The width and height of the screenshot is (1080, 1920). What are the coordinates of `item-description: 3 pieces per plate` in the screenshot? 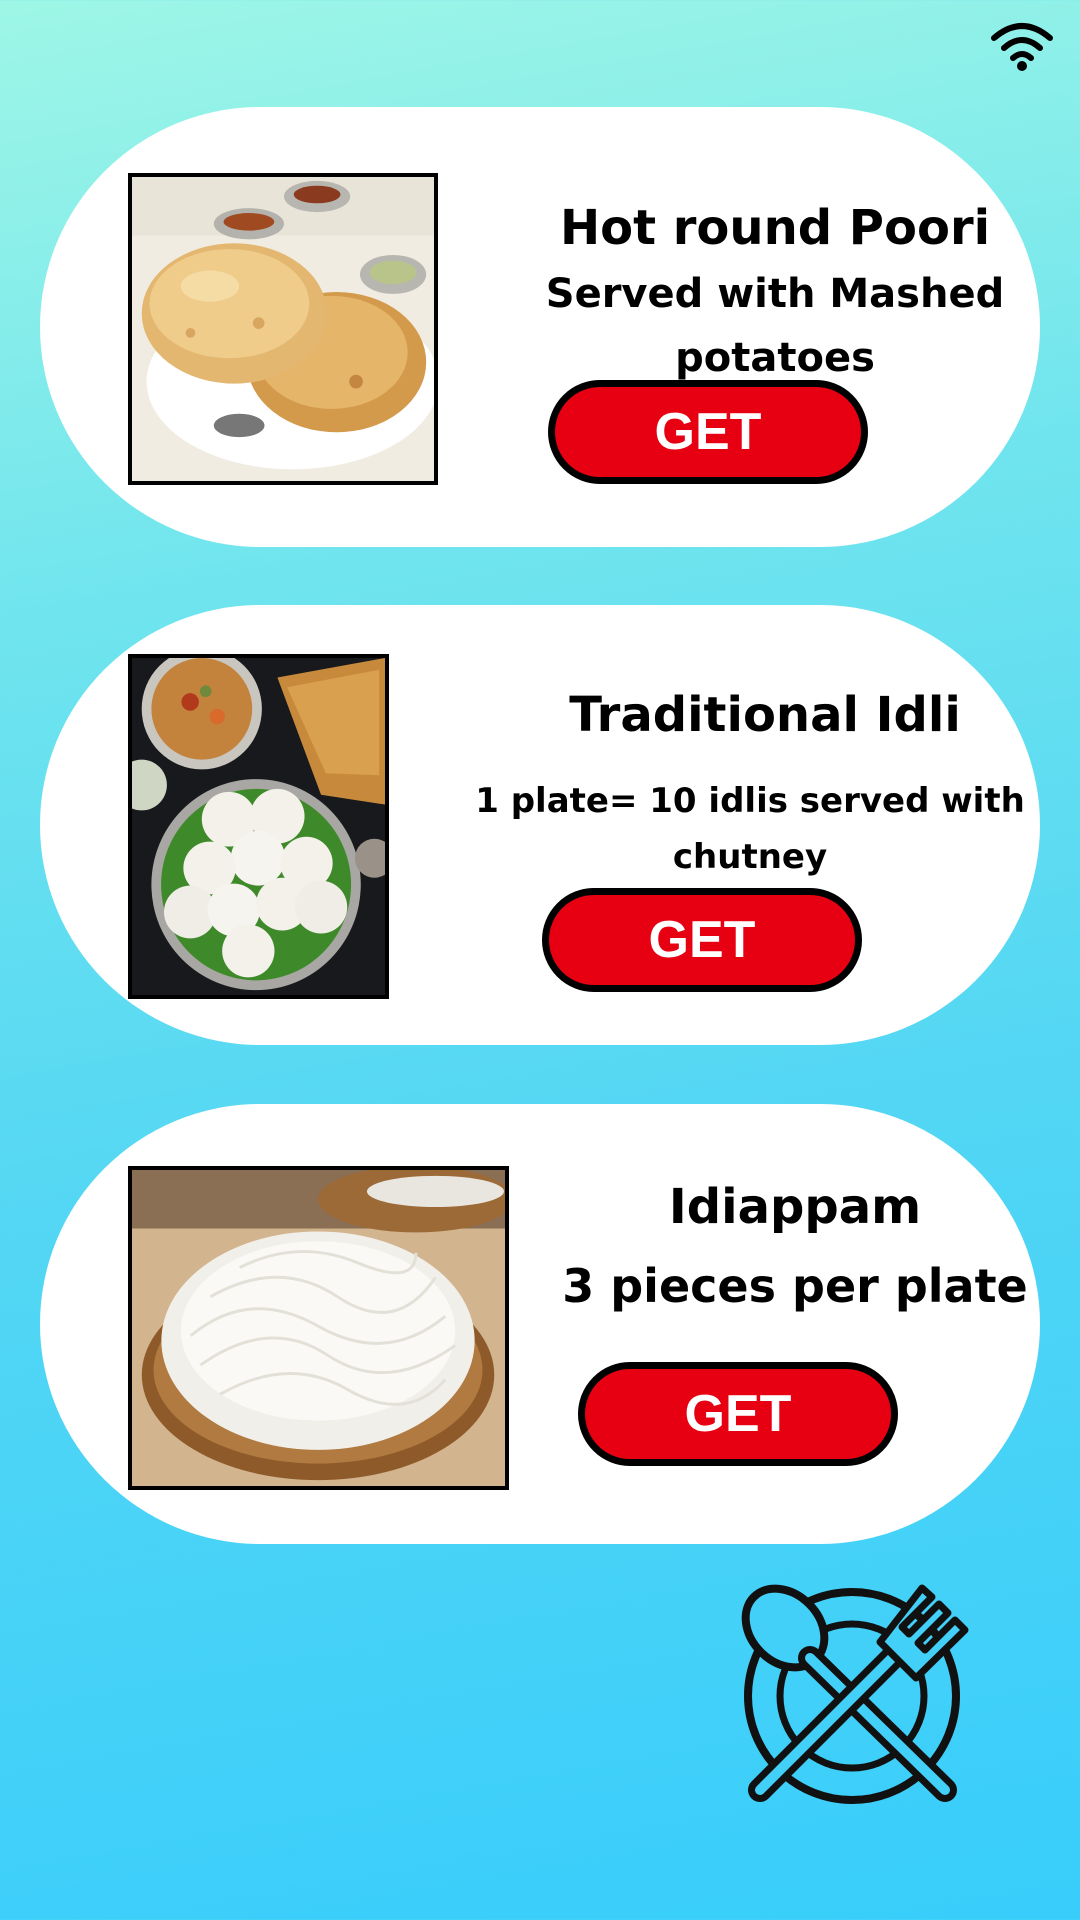 It's located at (795, 1286).